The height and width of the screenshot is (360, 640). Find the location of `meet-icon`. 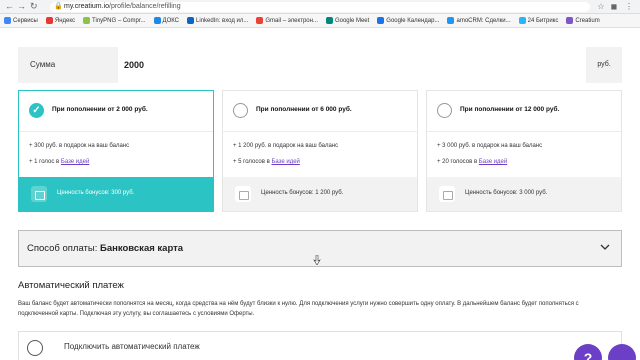

meet-icon is located at coordinates (329, 20).